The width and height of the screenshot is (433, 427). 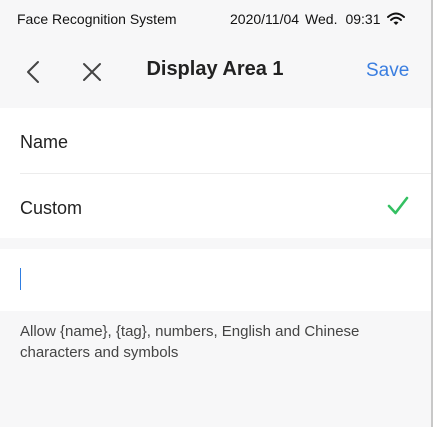 I want to click on custom-text-input, so click(x=215, y=280).